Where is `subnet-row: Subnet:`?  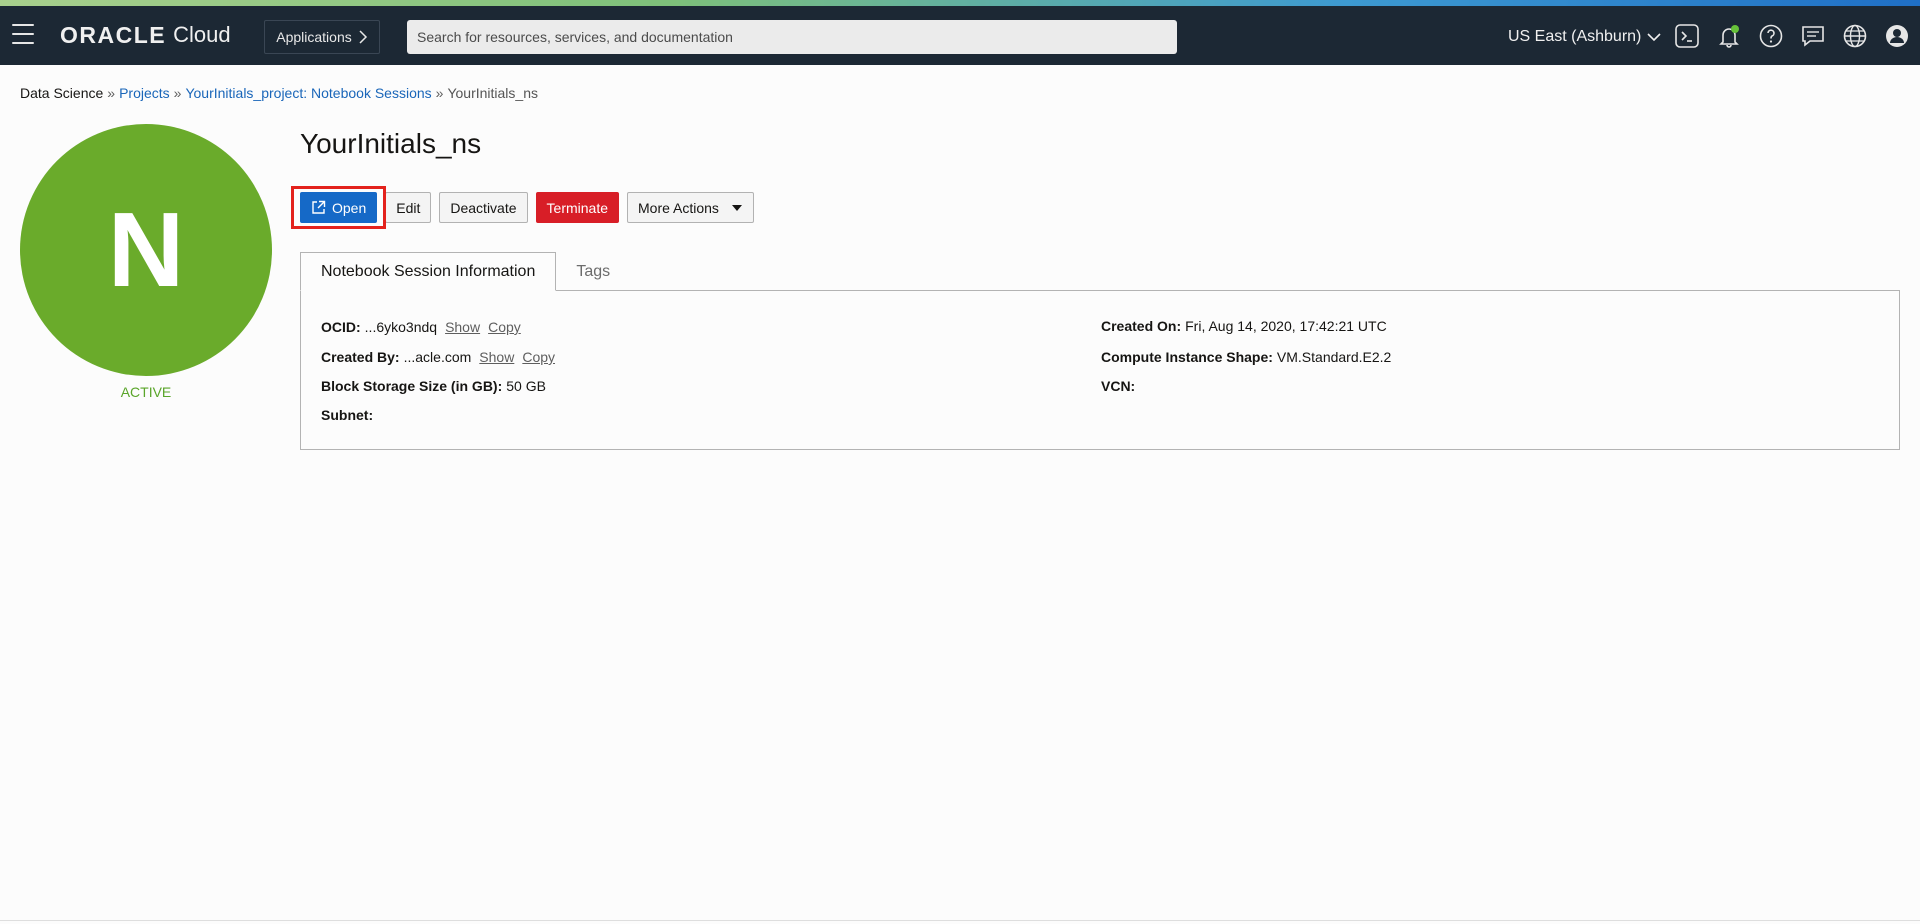 subnet-row: Subnet: is located at coordinates (349, 415).